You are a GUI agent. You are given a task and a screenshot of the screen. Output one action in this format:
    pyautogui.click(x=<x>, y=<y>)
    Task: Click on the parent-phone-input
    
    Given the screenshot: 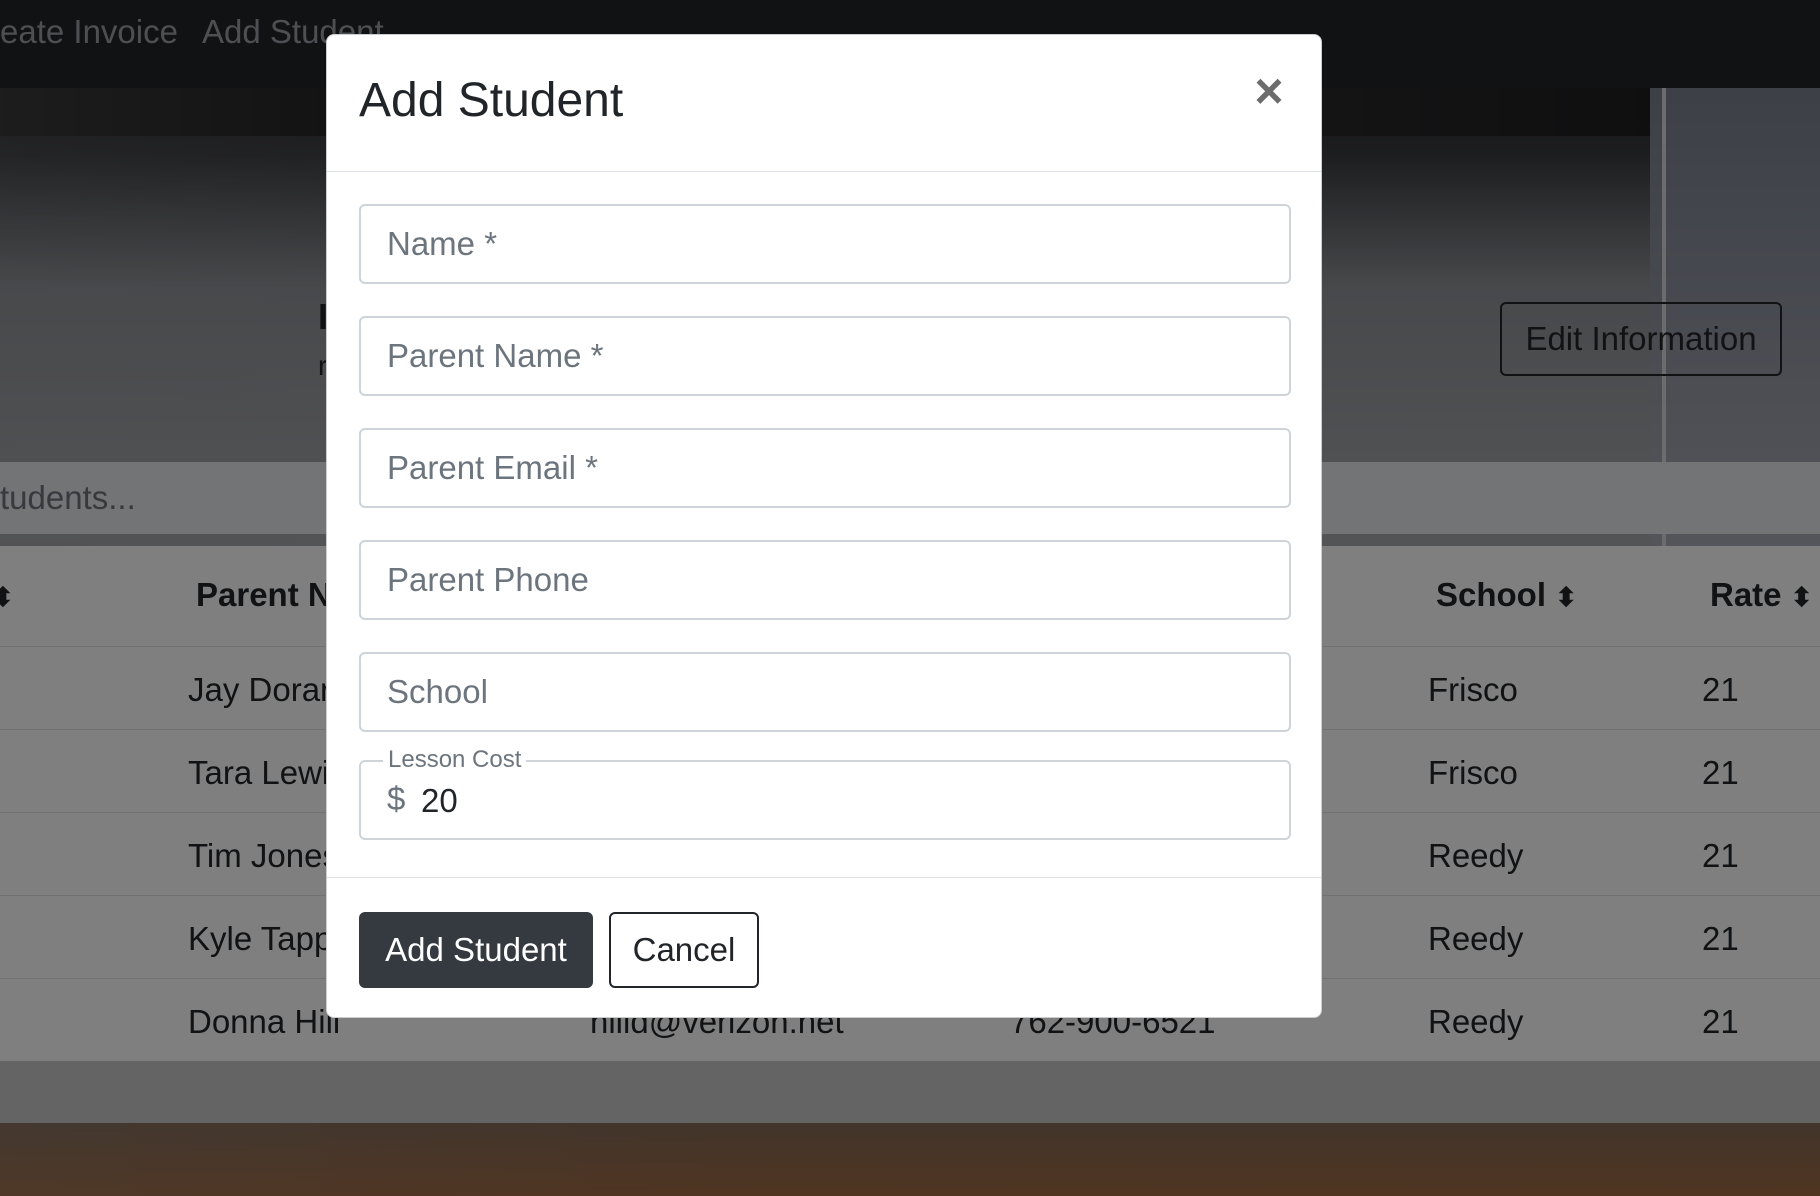 What is the action you would take?
    pyautogui.click(x=825, y=580)
    